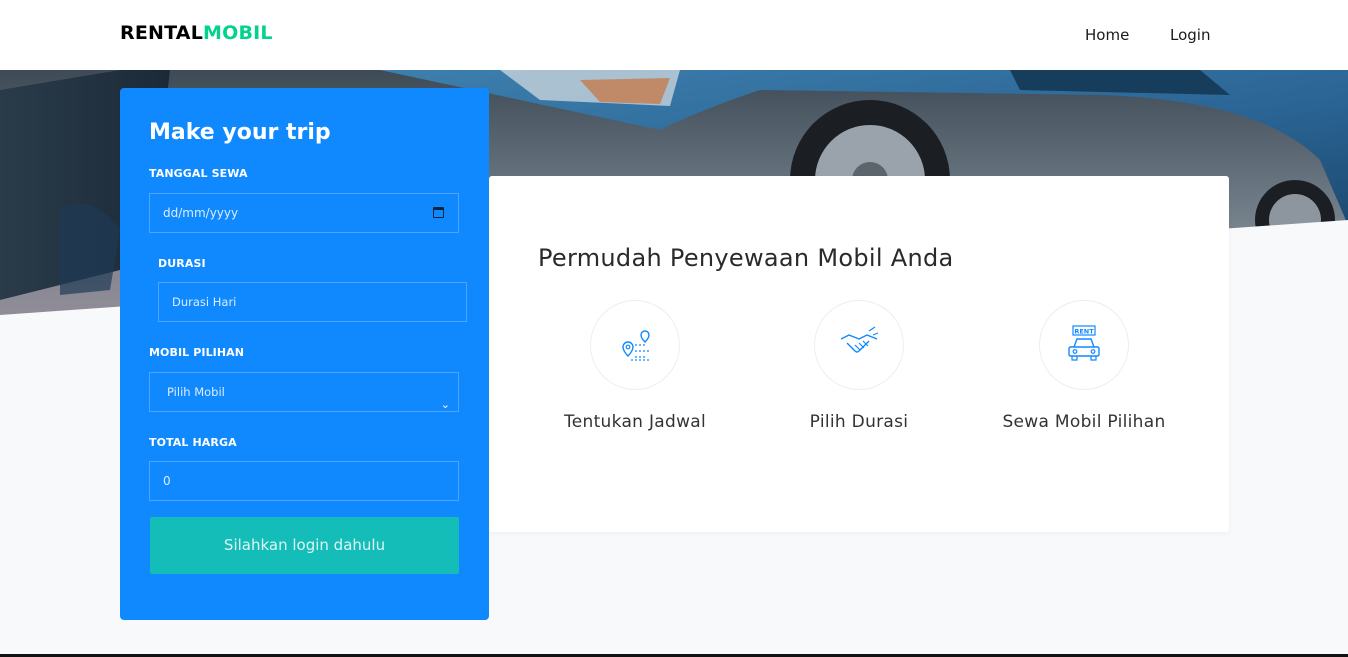 Image resolution: width=1348 pixels, height=657 pixels. Describe the element at coordinates (198, 173) in the screenshot. I see `date-label: TANGGAL SEWA` at that location.